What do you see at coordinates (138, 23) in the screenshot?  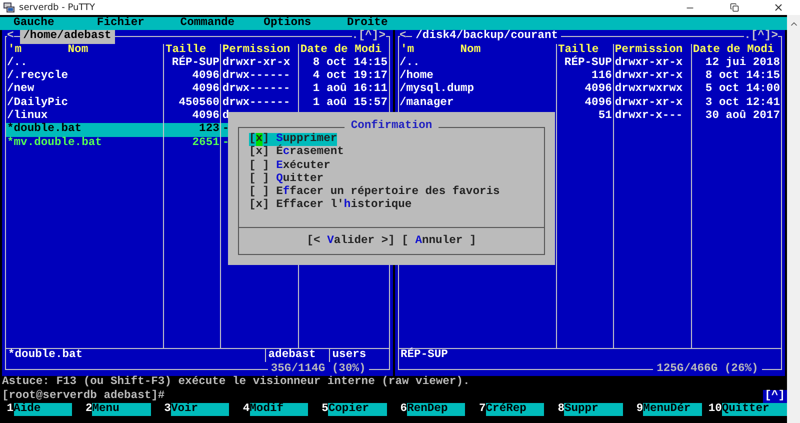 I see `menu-item: Fichier` at bounding box center [138, 23].